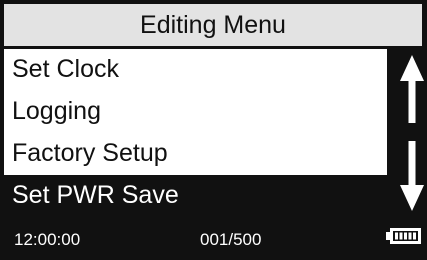 The image size is (427, 260). Describe the element at coordinates (409, 135) in the screenshot. I see `scrollbar` at that location.